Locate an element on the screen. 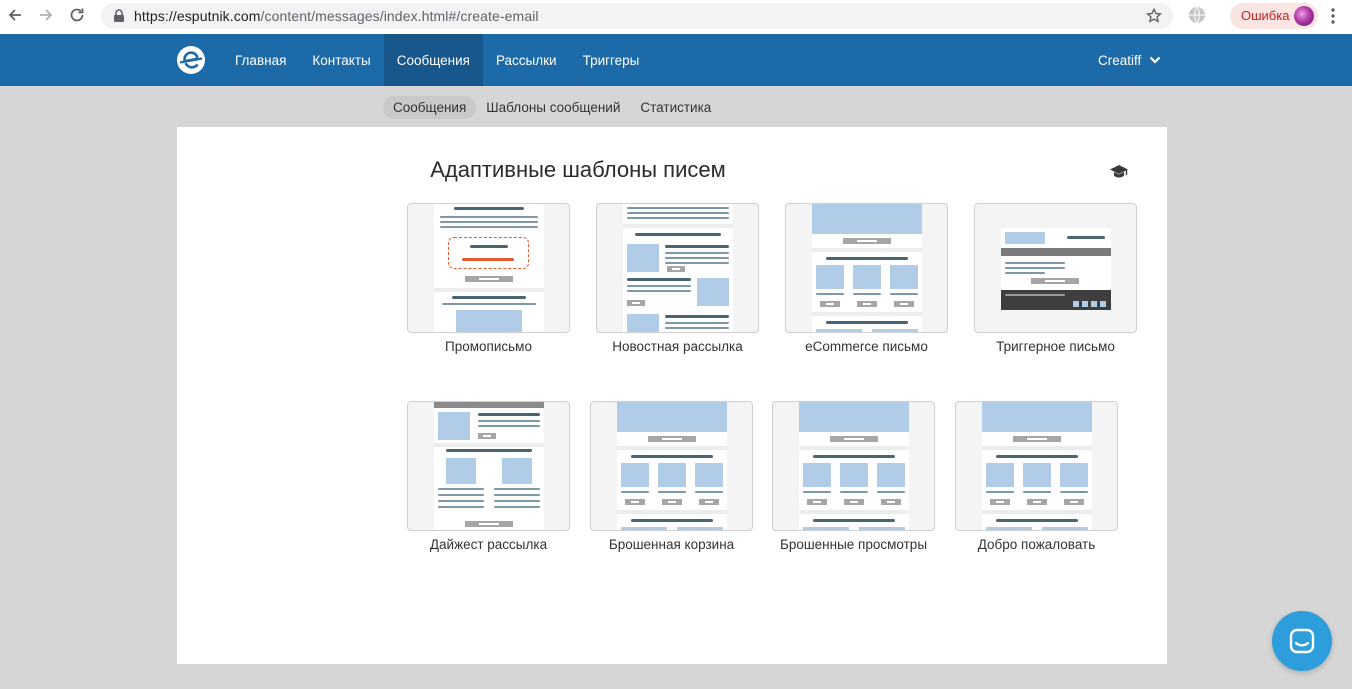 The height and width of the screenshot is (689, 1352). template-card-promo is located at coordinates (488, 268).